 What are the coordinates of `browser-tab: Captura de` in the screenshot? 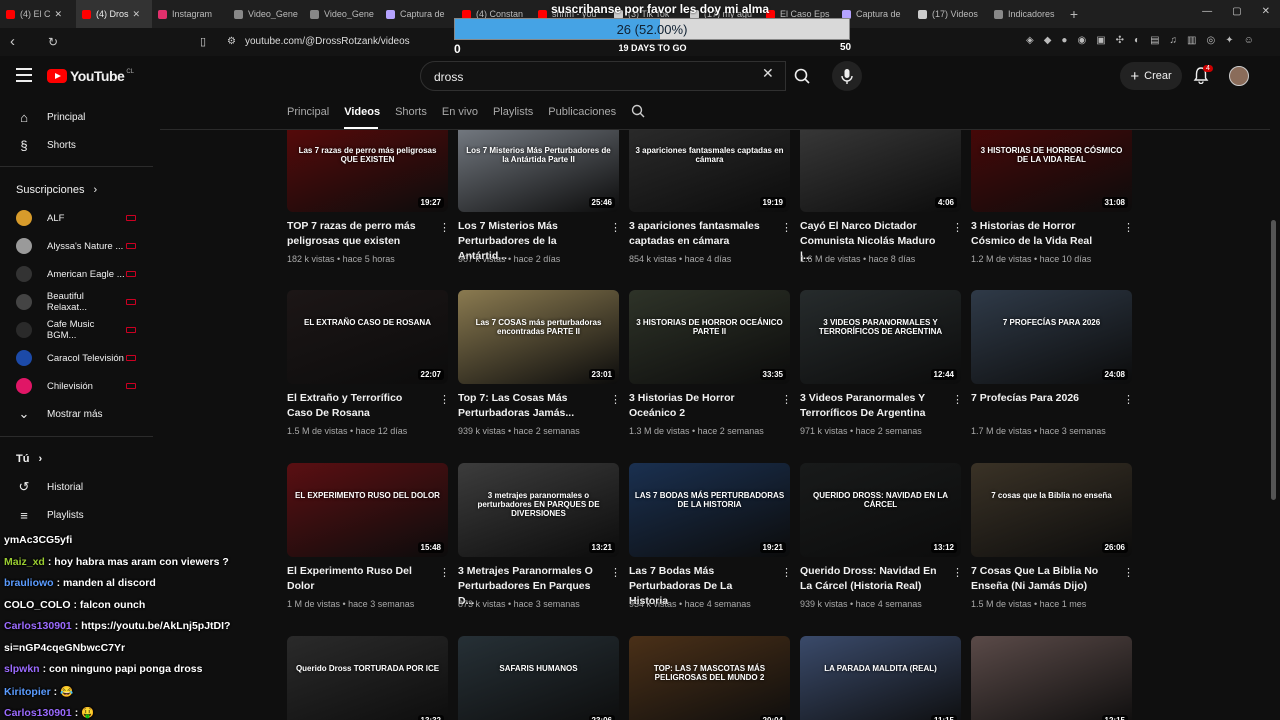 It's located at (418, 14).